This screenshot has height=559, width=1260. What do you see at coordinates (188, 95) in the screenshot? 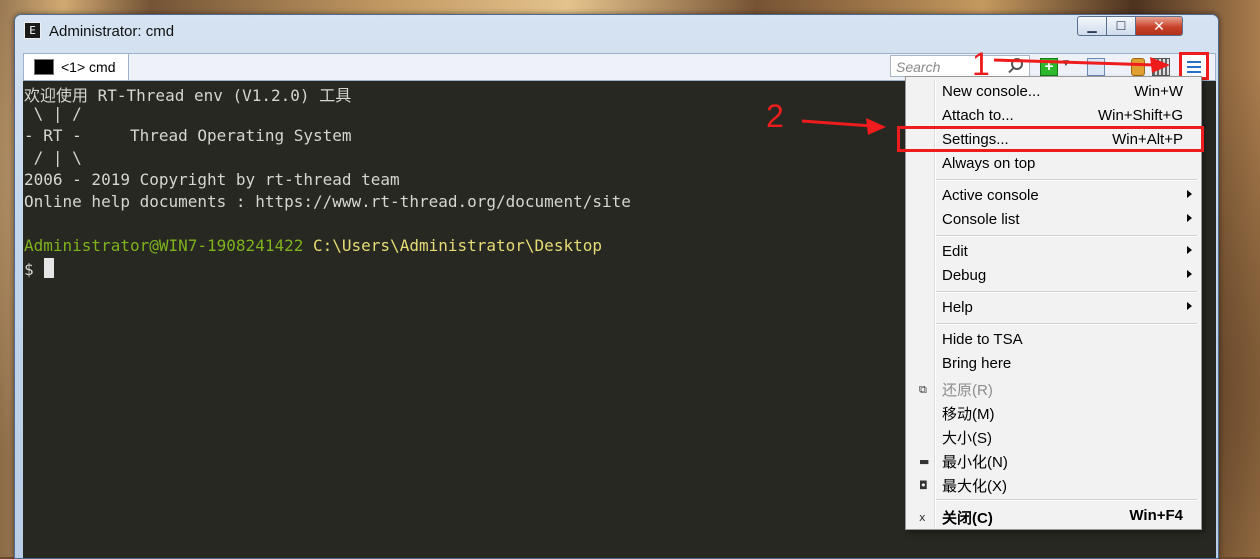
I see `console-line: 欢迎使用 RT-Thread env (V1.2.0) 工具` at bounding box center [188, 95].